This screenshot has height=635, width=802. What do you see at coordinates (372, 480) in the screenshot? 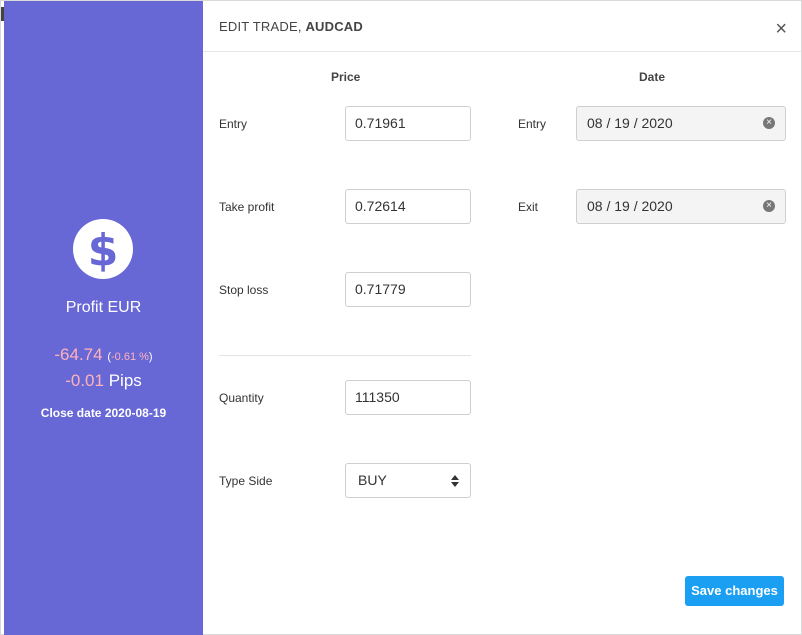
I see `type-side-value: BUY` at bounding box center [372, 480].